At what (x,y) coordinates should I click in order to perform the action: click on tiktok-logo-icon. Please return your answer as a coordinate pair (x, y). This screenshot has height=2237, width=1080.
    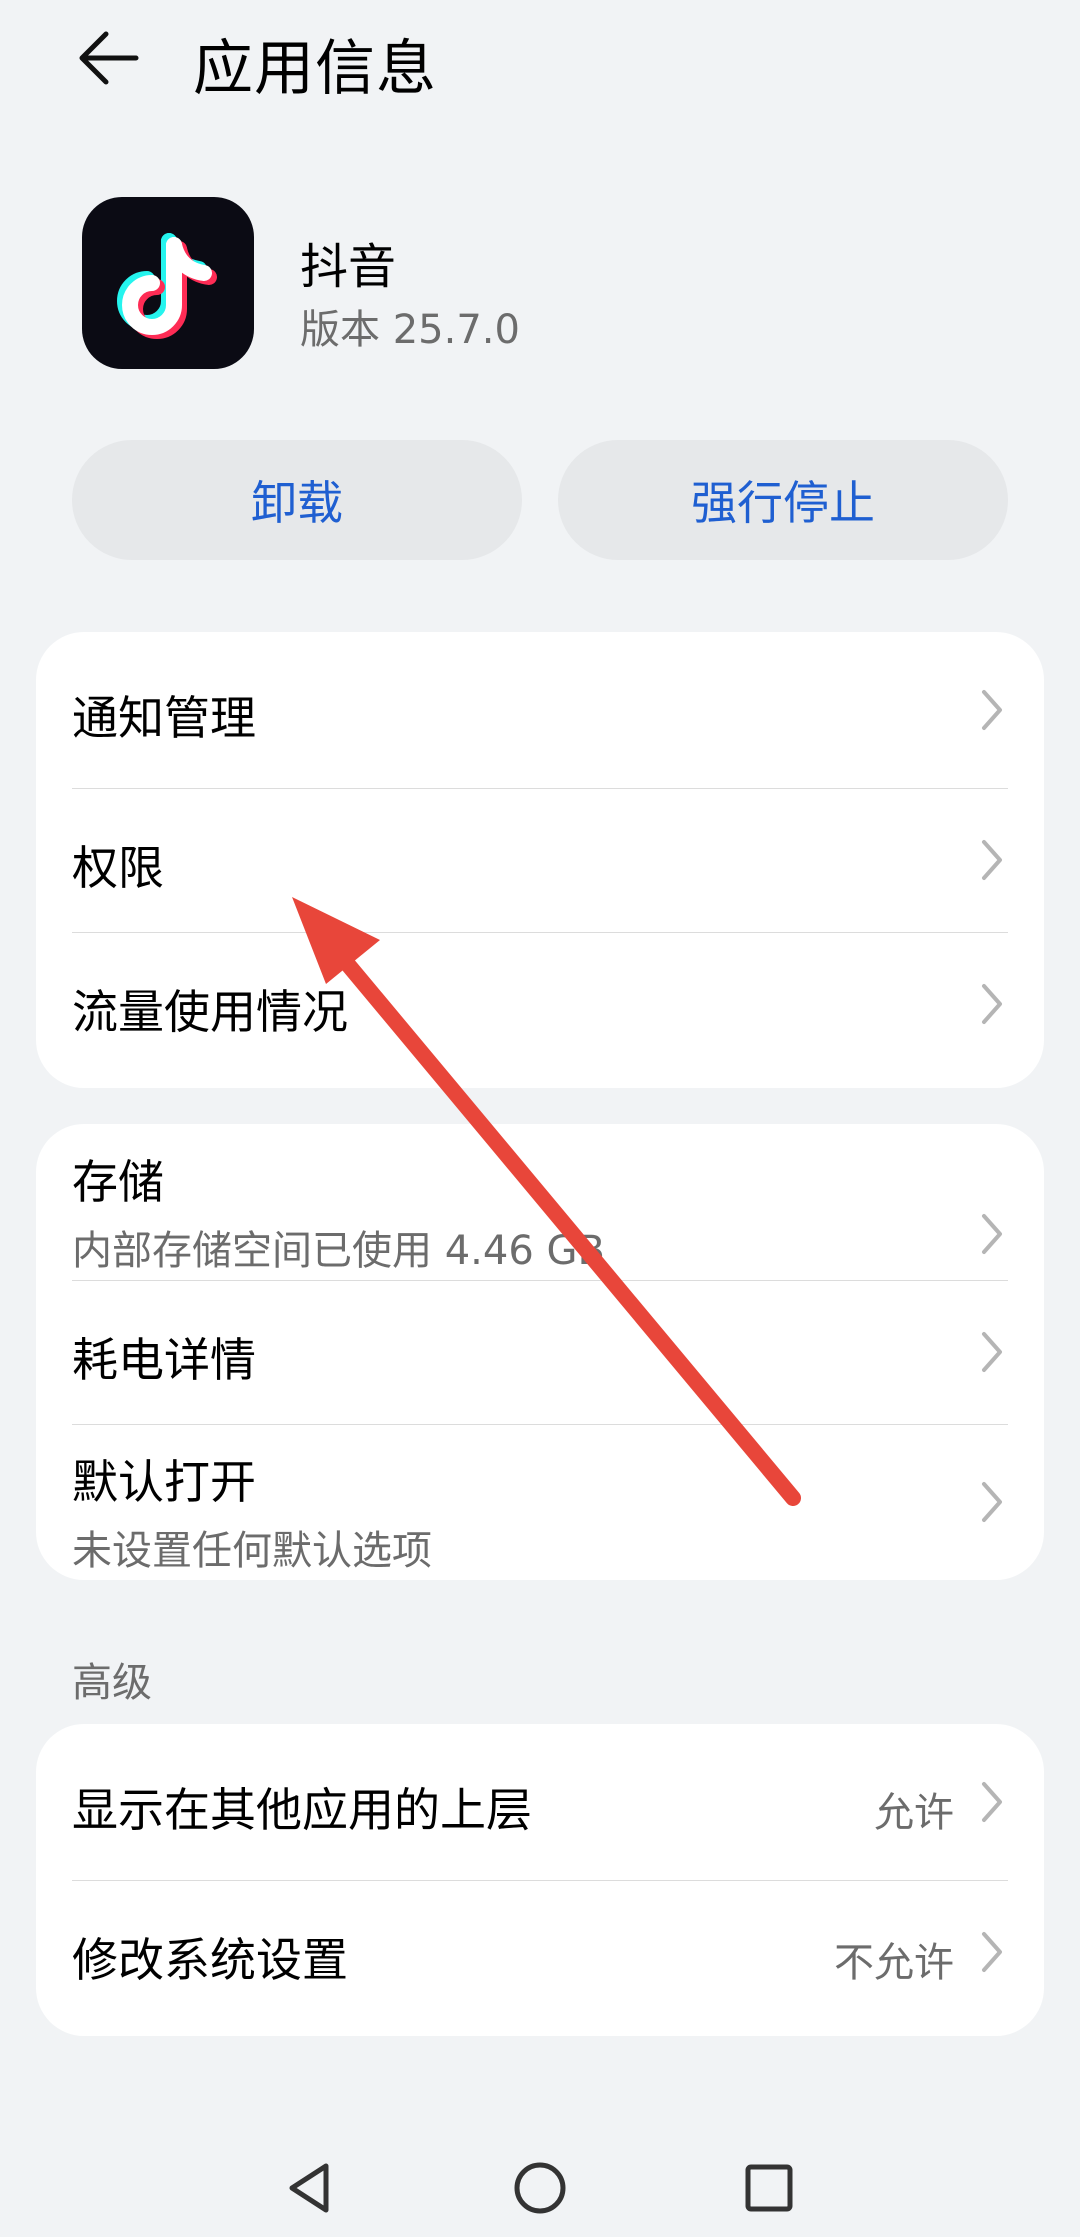
    Looking at the image, I should click on (168, 283).